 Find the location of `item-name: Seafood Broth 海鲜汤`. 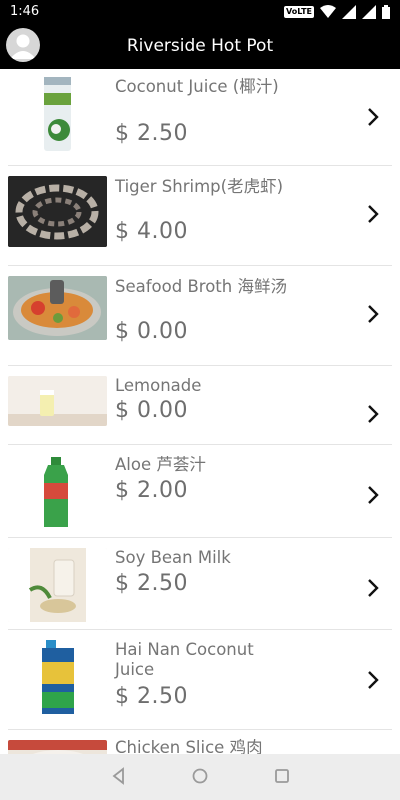

item-name: Seafood Broth 海鲜汤 is located at coordinates (201, 286).